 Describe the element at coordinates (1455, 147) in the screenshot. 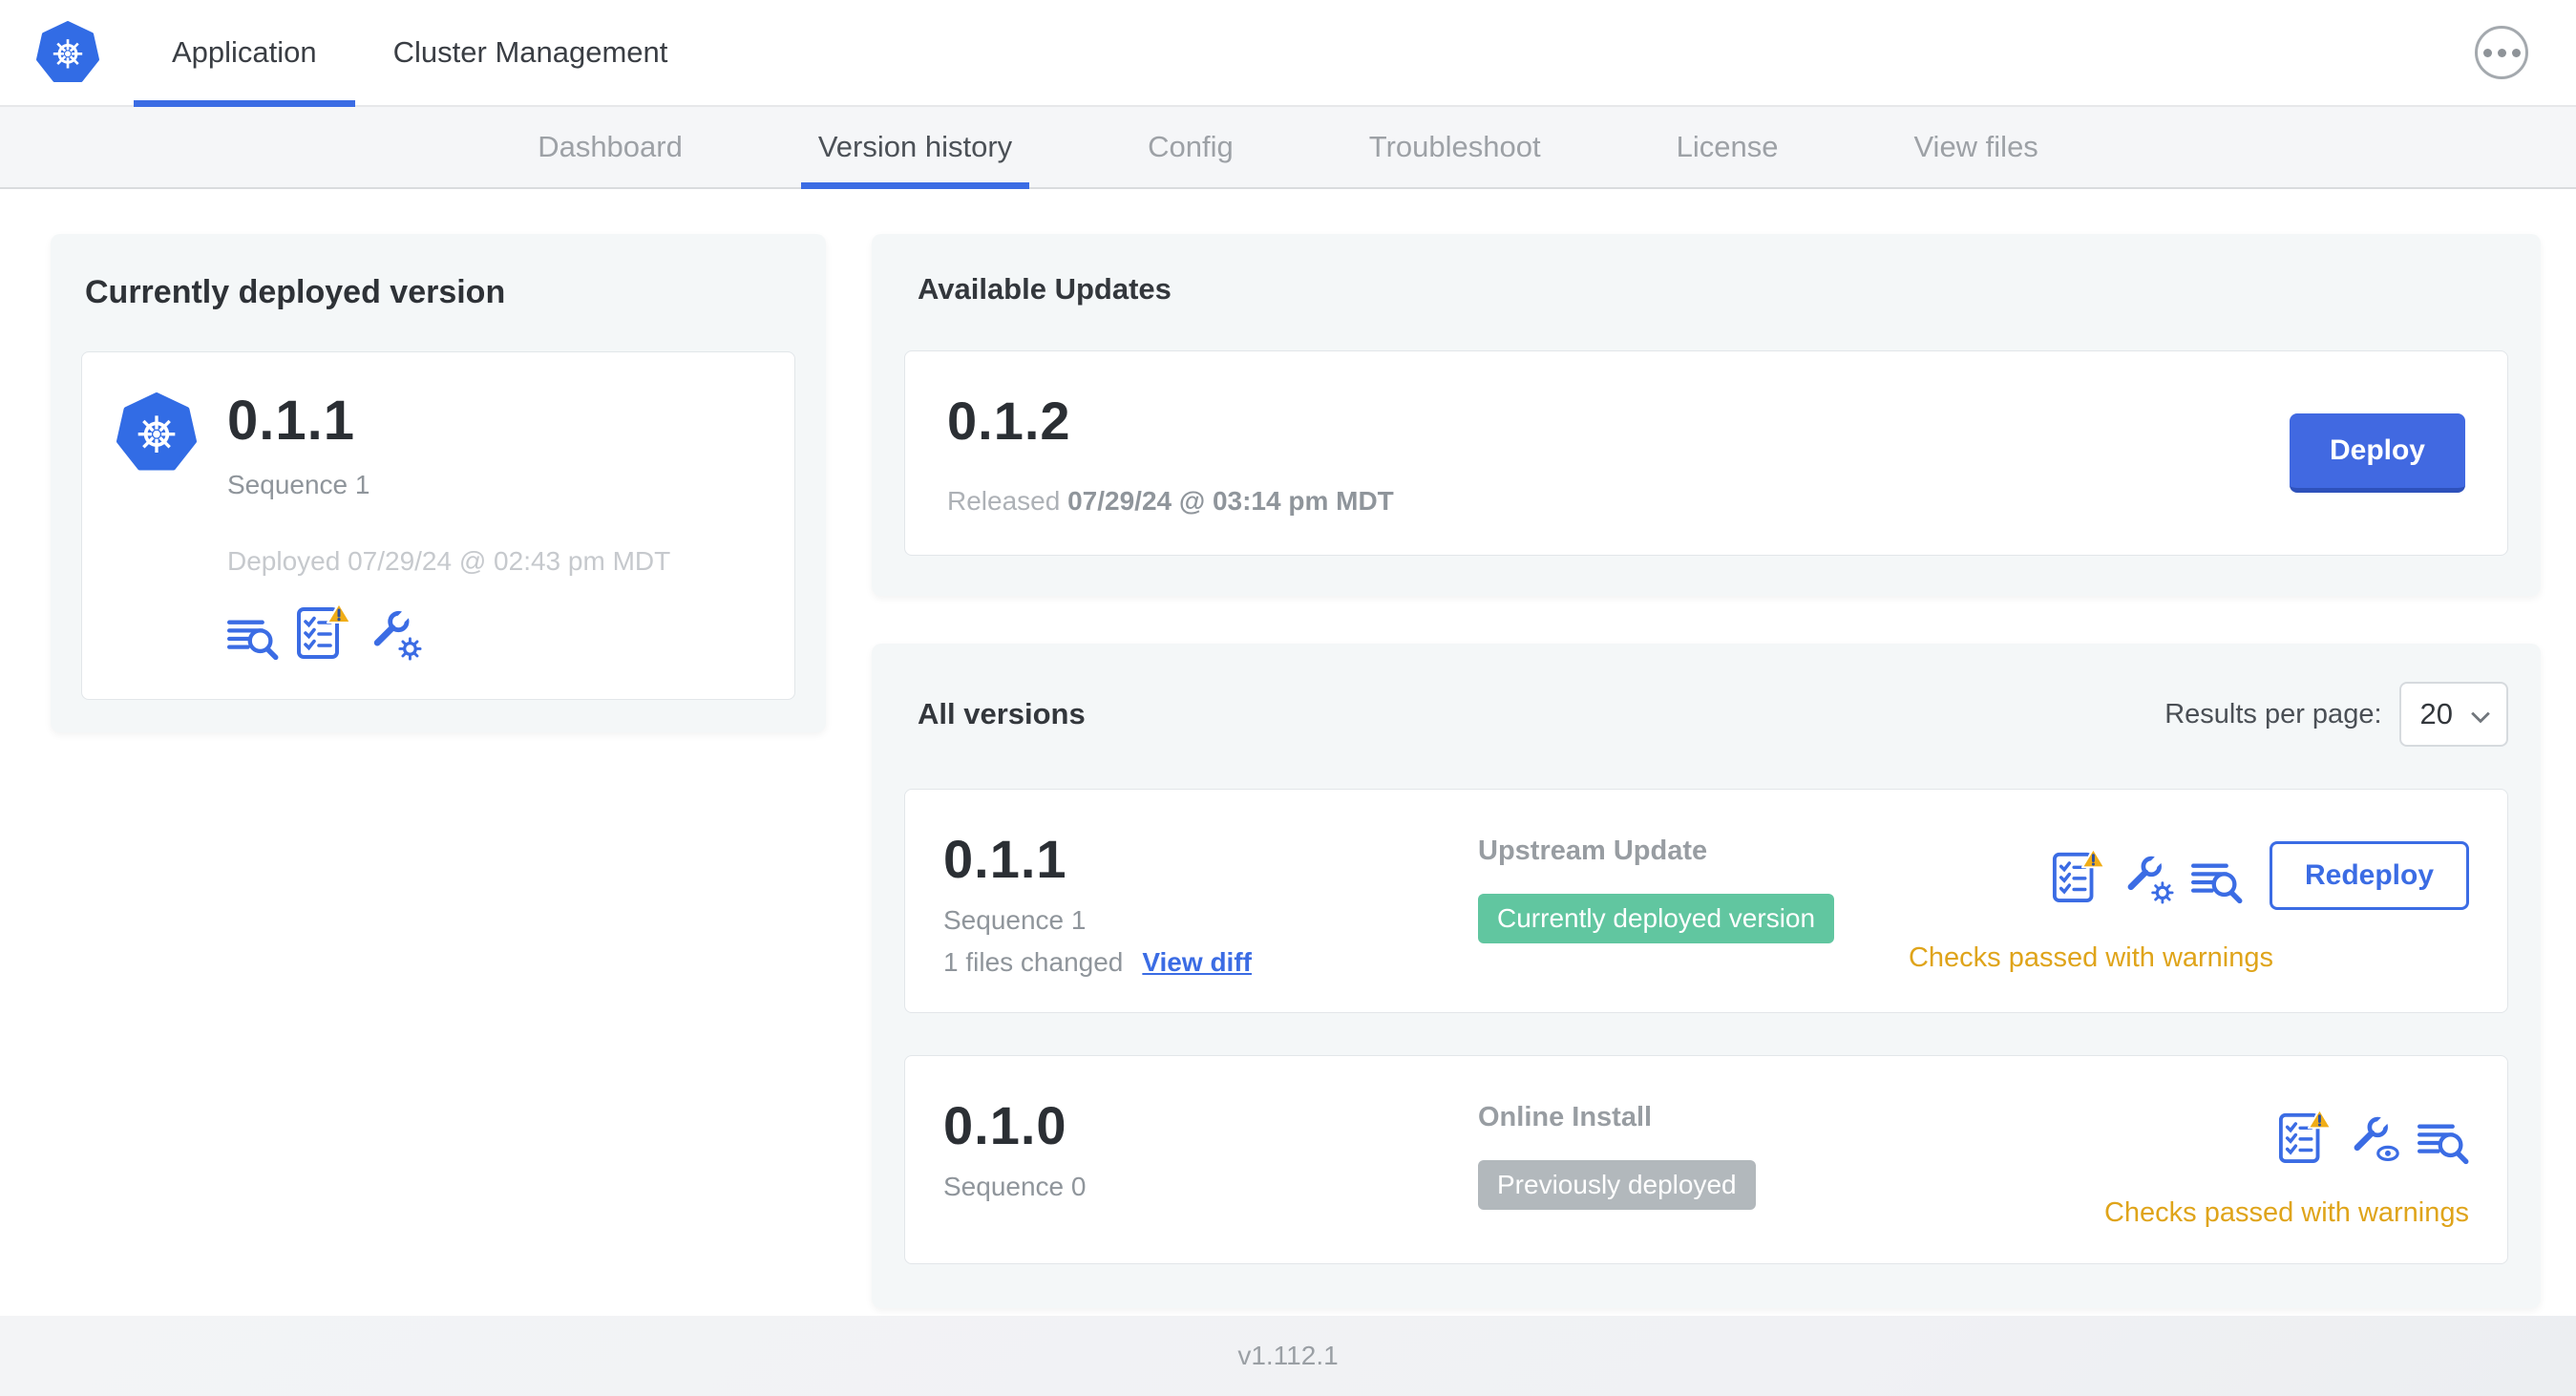

I see `tab-troubleshoot: Troubleshoot` at that location.